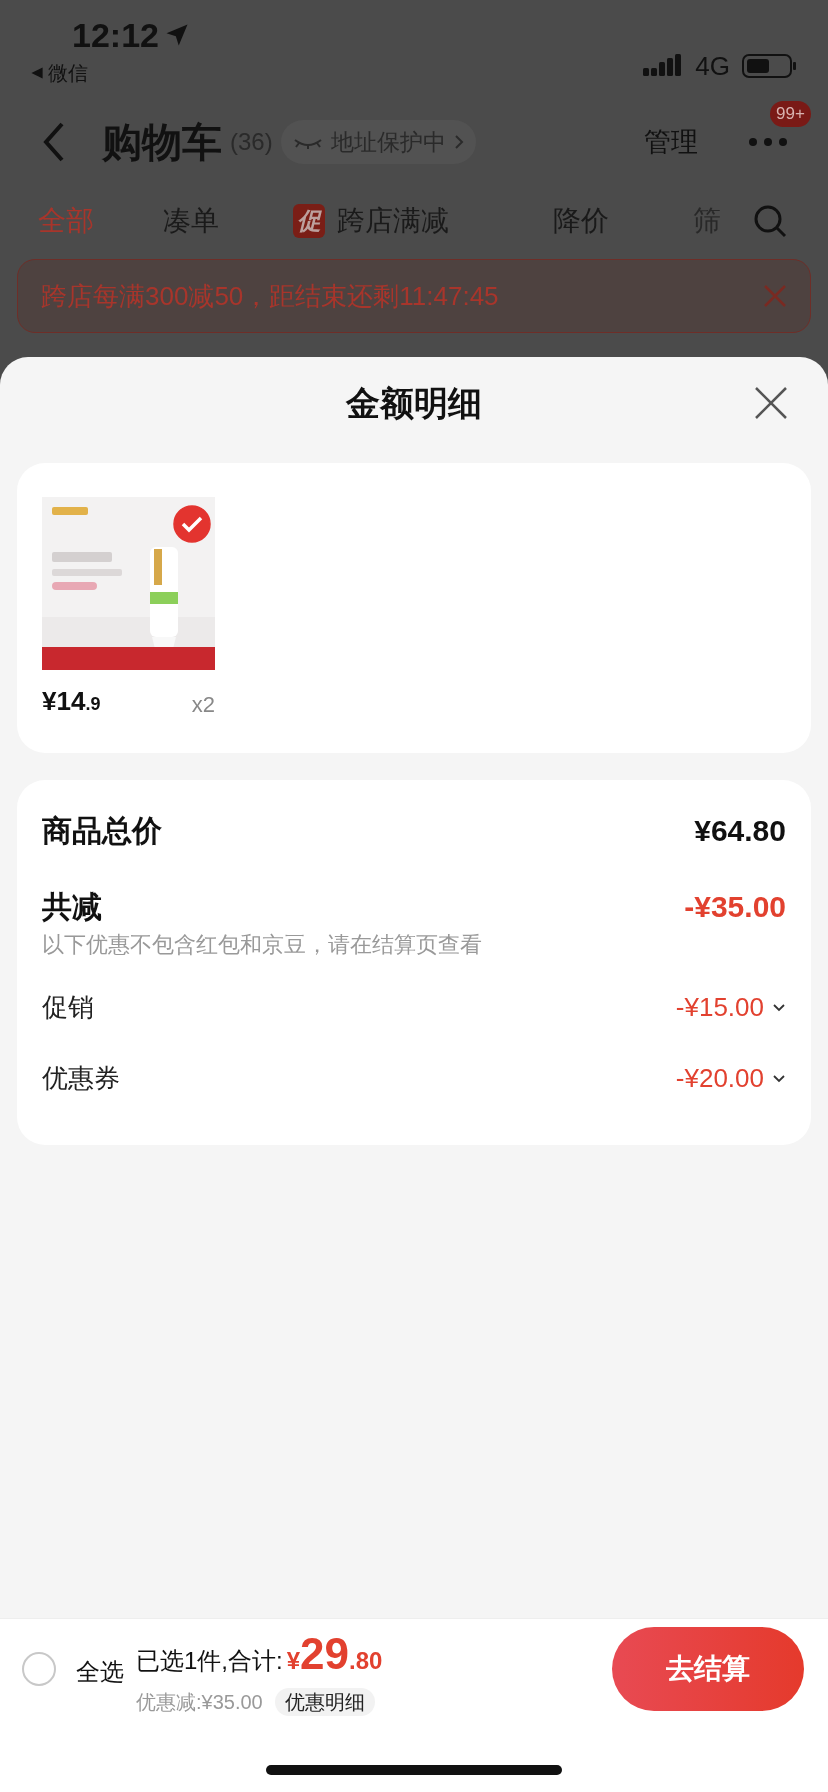 This screenshot has width=828, height=1792. What do you see at coordinates (162, 142) in the screenshot?
I see `page-title: 购物车` at bounding box center [162, 142].